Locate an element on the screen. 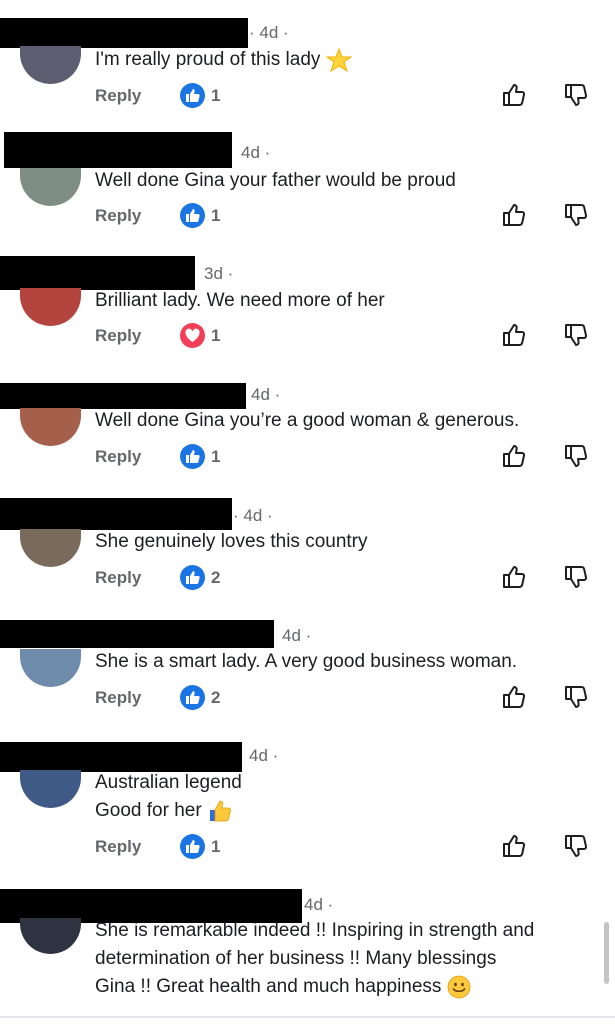 The width and height of the screenshot is (615, 1024). love-reaction-icon is located at coordinates (192, 335).